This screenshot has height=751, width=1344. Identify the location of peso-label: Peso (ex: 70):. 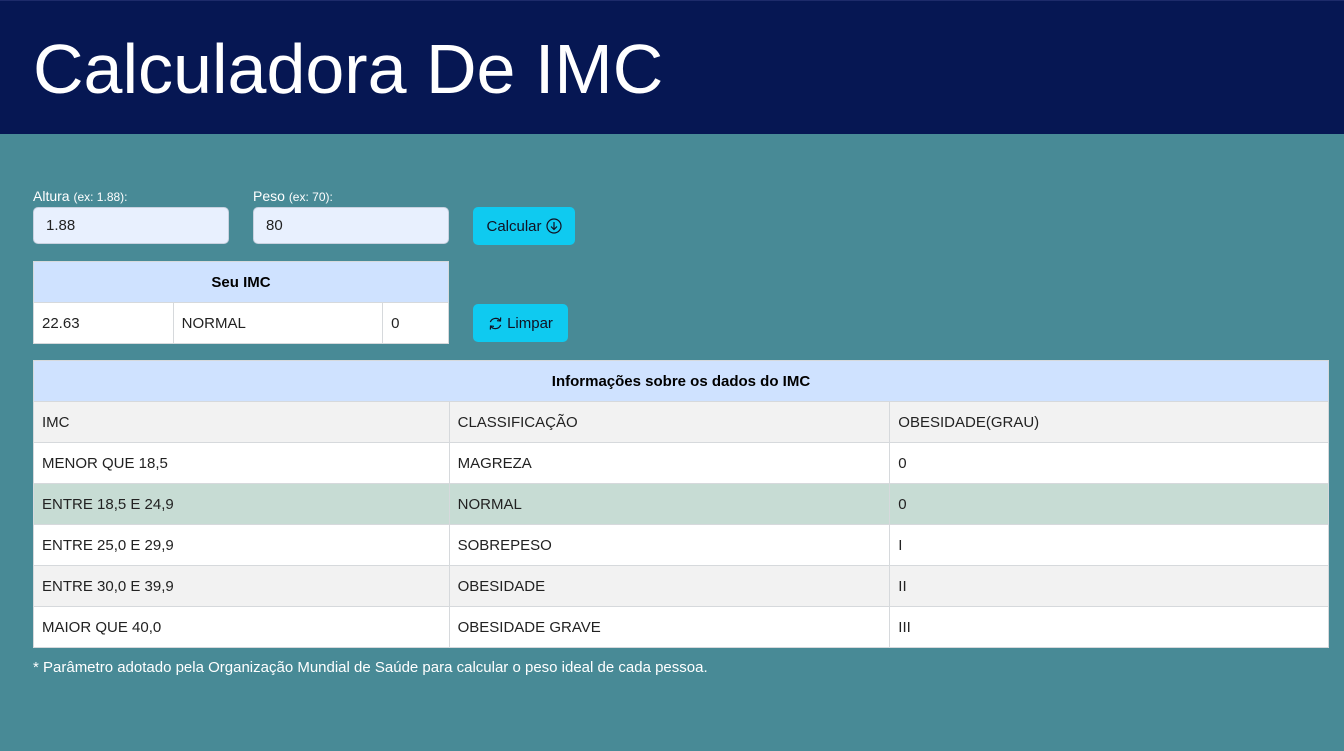
(293, 196).